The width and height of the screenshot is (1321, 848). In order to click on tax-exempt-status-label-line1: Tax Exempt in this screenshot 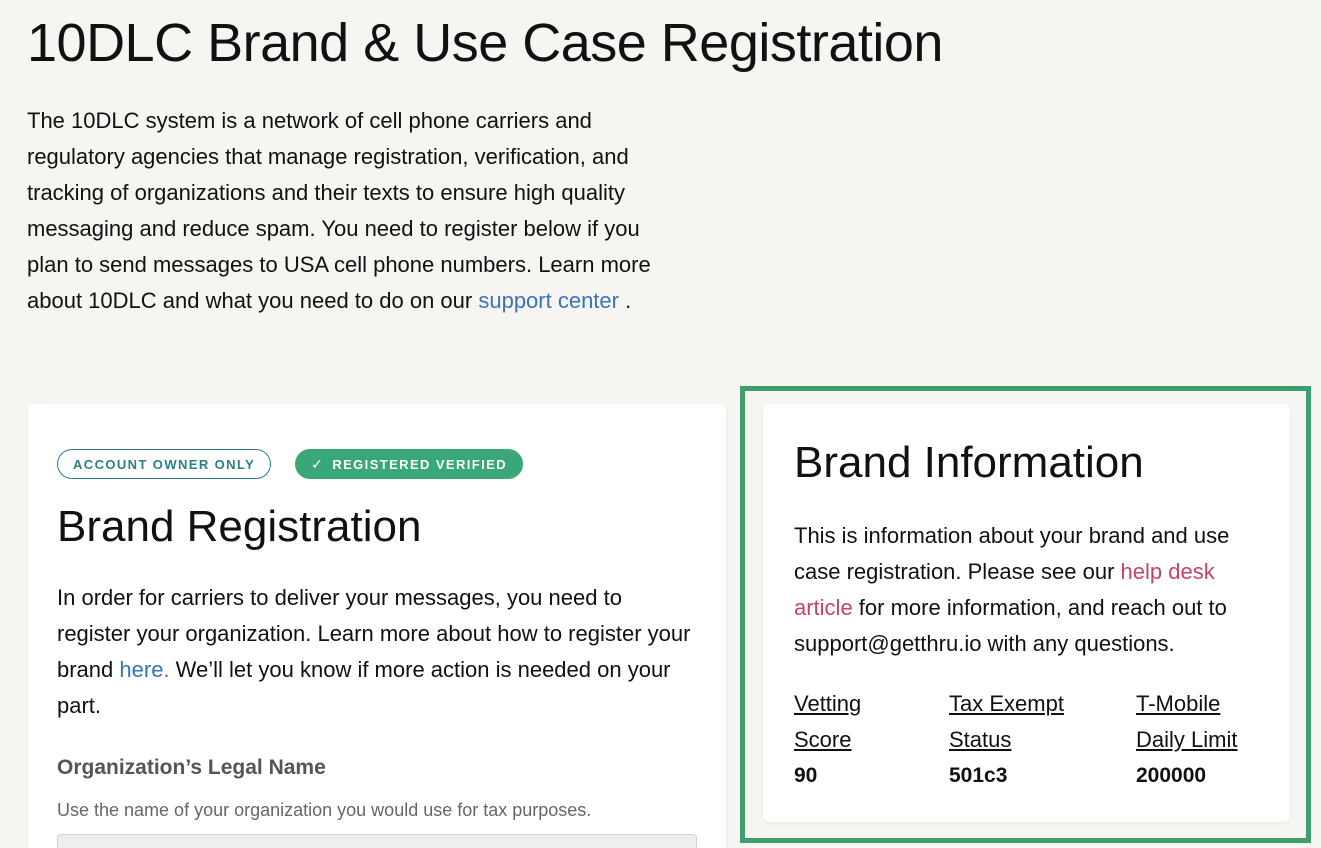, I will do `click(1006, 703)`.